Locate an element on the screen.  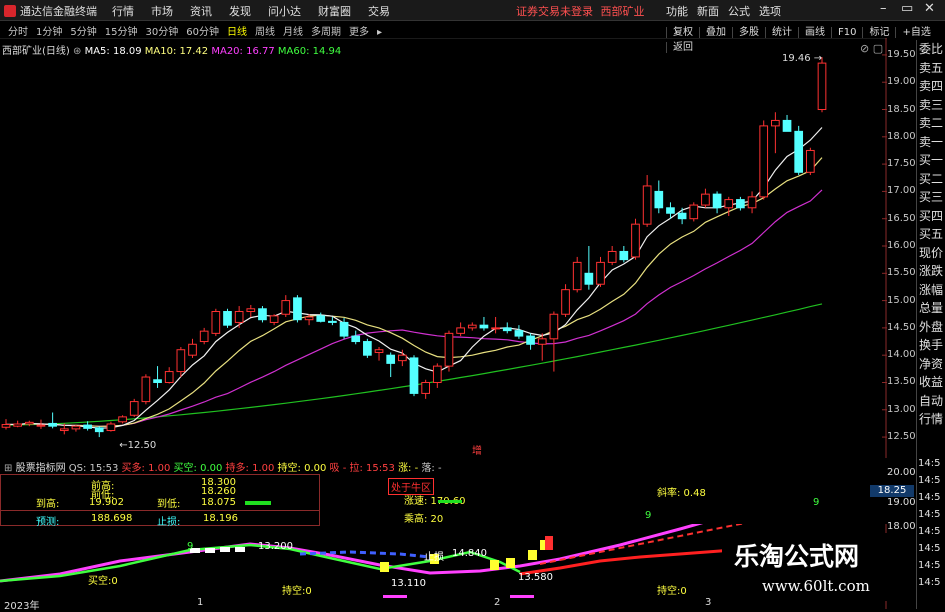
period-daily: 日线 is located at coordinates (237, 32).